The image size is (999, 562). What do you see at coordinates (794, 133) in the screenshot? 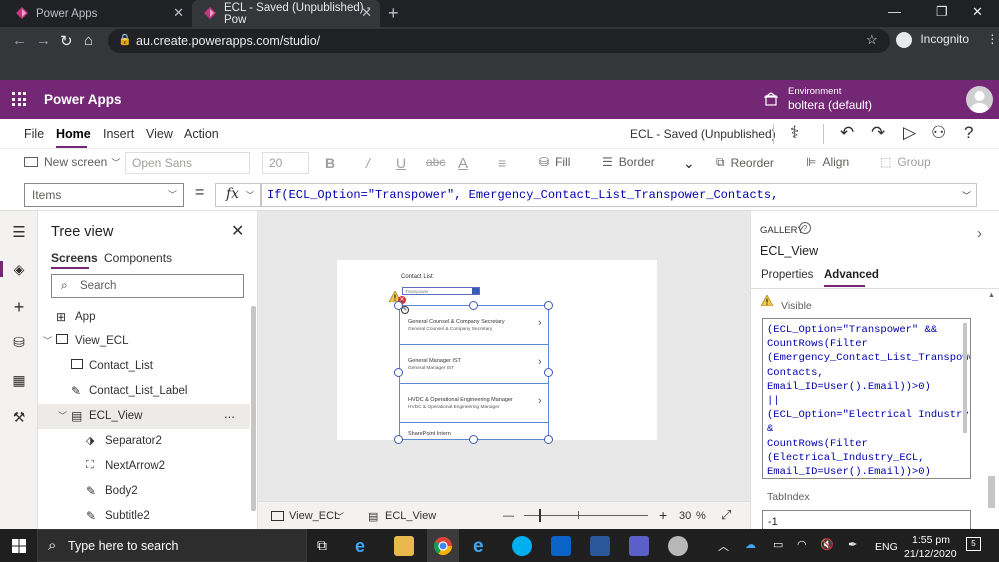
I see `app-checker-icon: ⚕` at bounding box center [794, 133].